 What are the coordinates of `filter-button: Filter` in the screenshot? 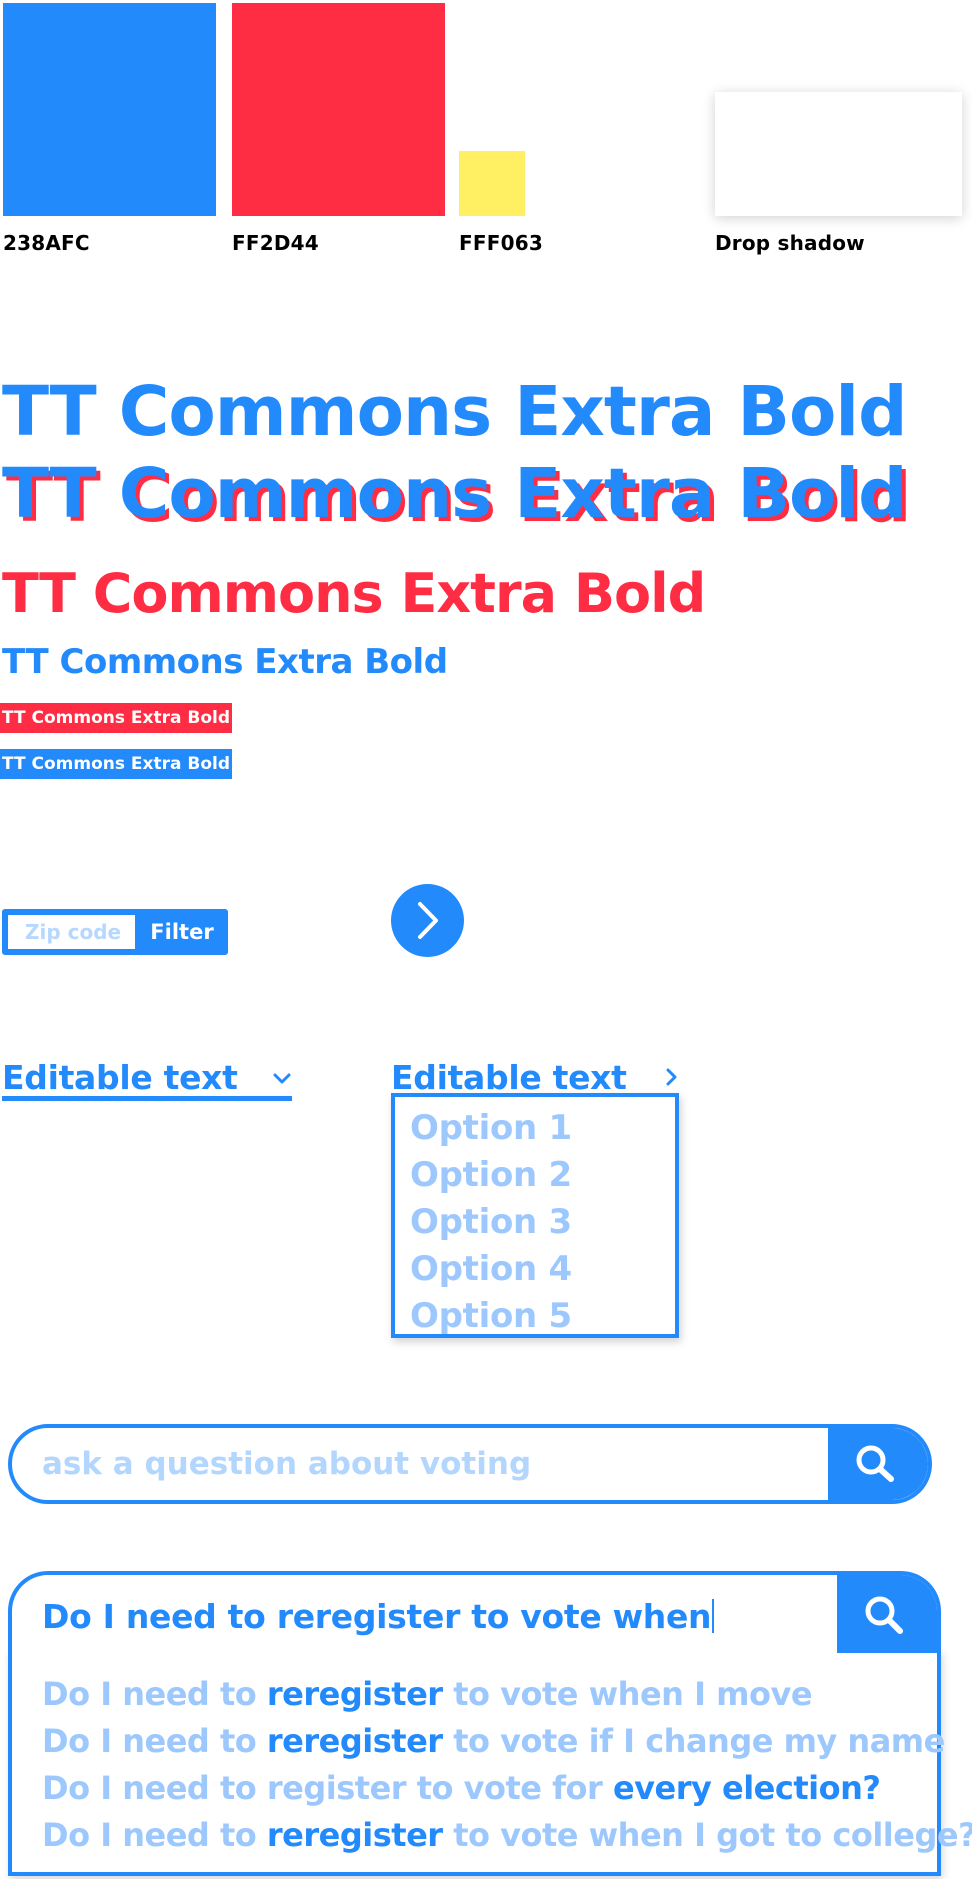 It's located at (182, 932).